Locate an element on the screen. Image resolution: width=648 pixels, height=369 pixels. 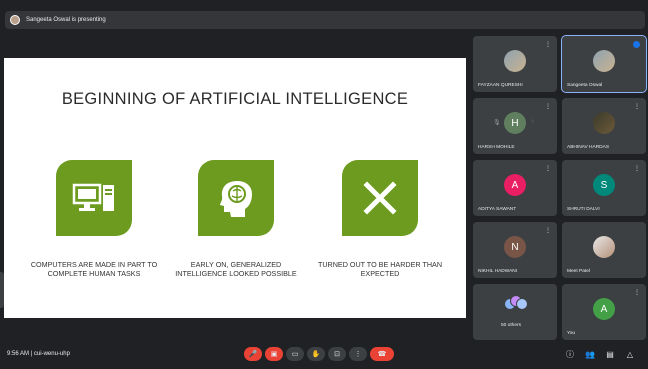
chat-icon: ▤ is located at coordinates (610, 354).